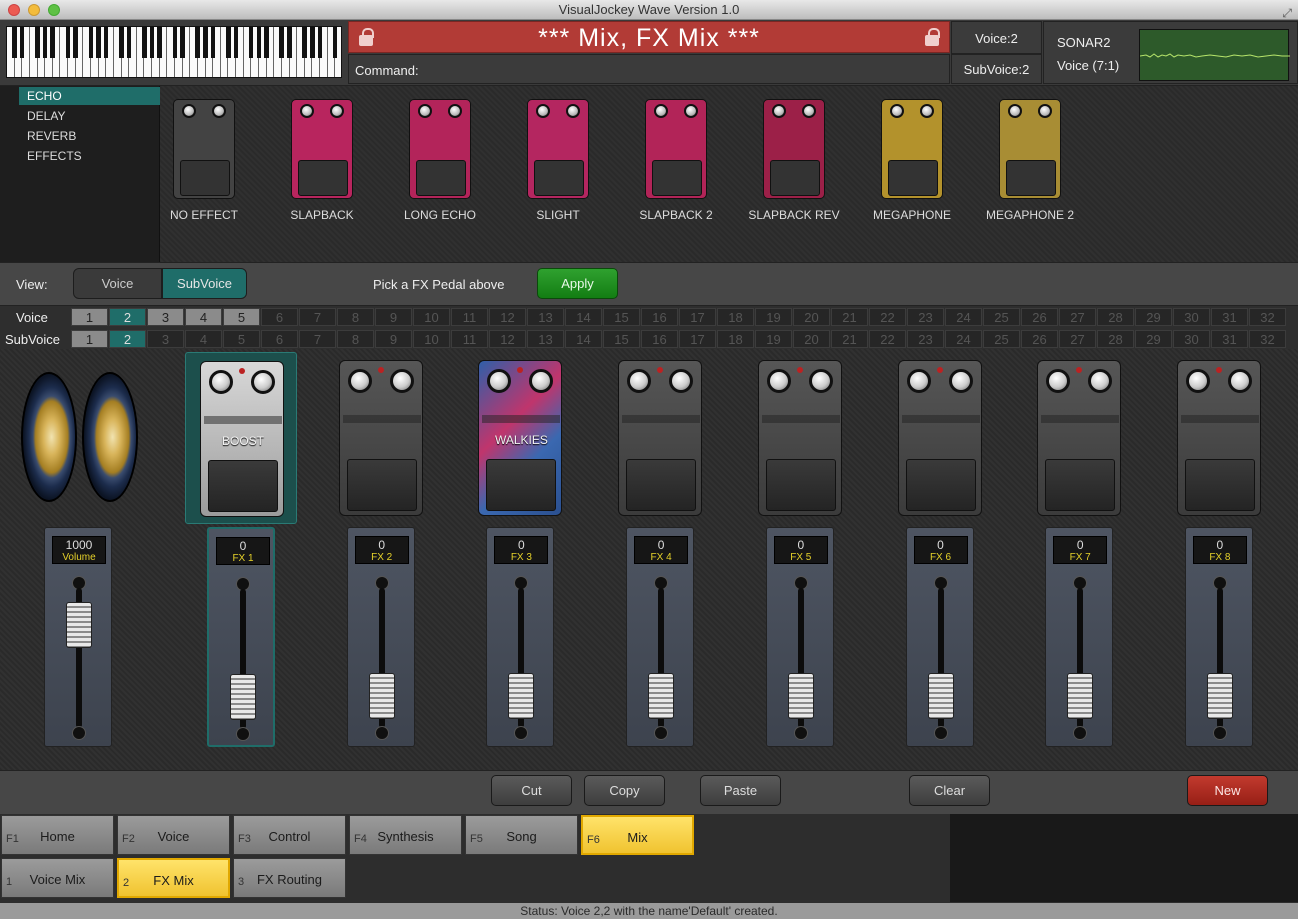  Describe the element at coordinates (89, 156) in the screenshot. I see `fx-category-effects: EFFECTS` at that location.